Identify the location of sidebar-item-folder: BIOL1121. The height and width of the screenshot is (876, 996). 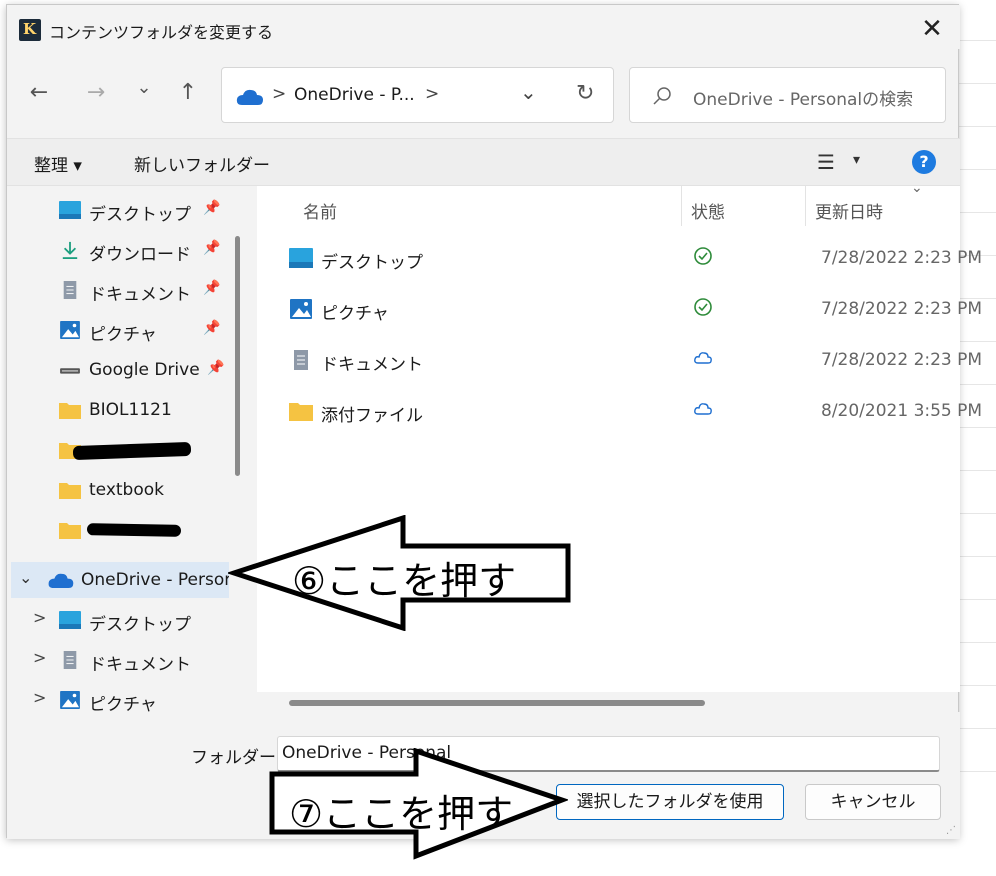
(118, 410).